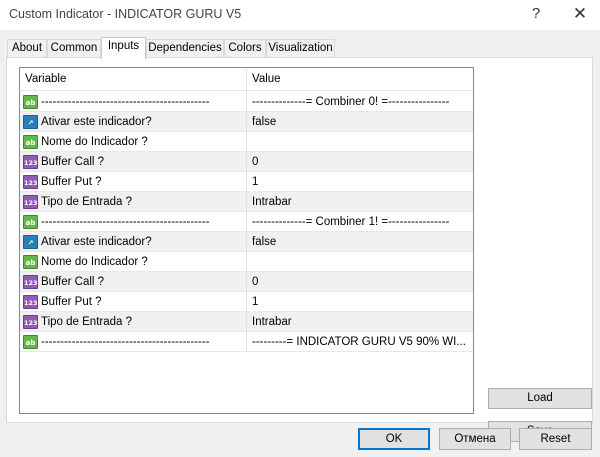 Image resolution: width=600 pixels, height=457 pixels. Describe the element at coordinates (125, 14) in the screenshot. I see `window-title: Custom Indicator - INDICATOR GURU V5` at that location.